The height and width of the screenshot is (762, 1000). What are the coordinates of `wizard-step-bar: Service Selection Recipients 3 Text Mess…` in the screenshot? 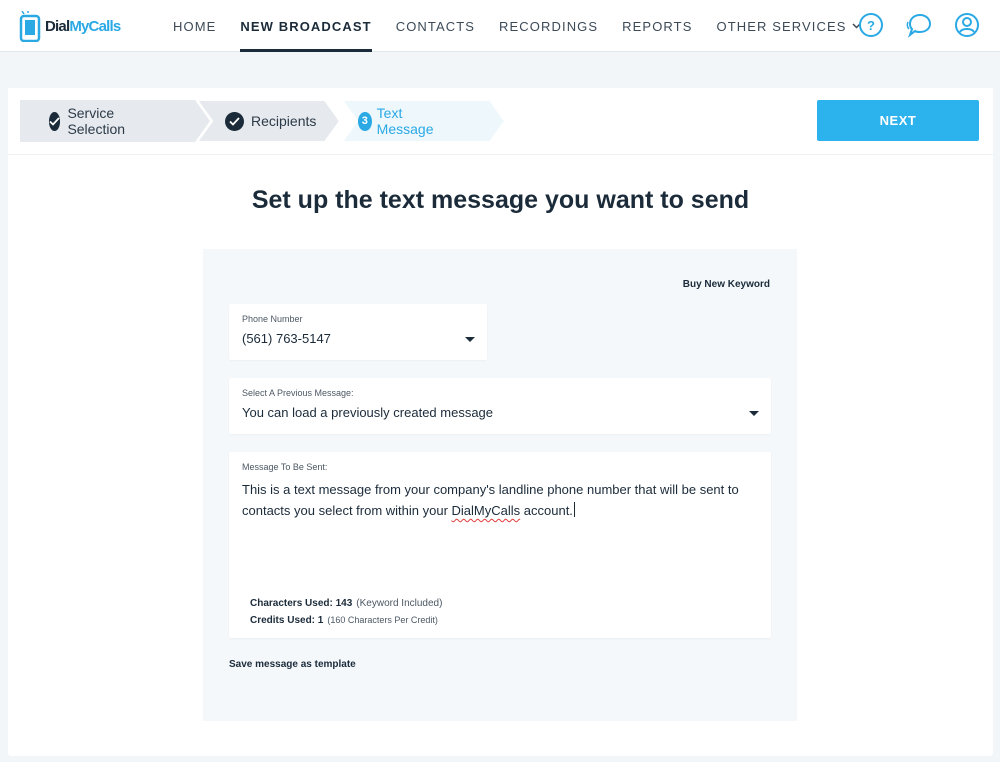 It's located at (500, 121).